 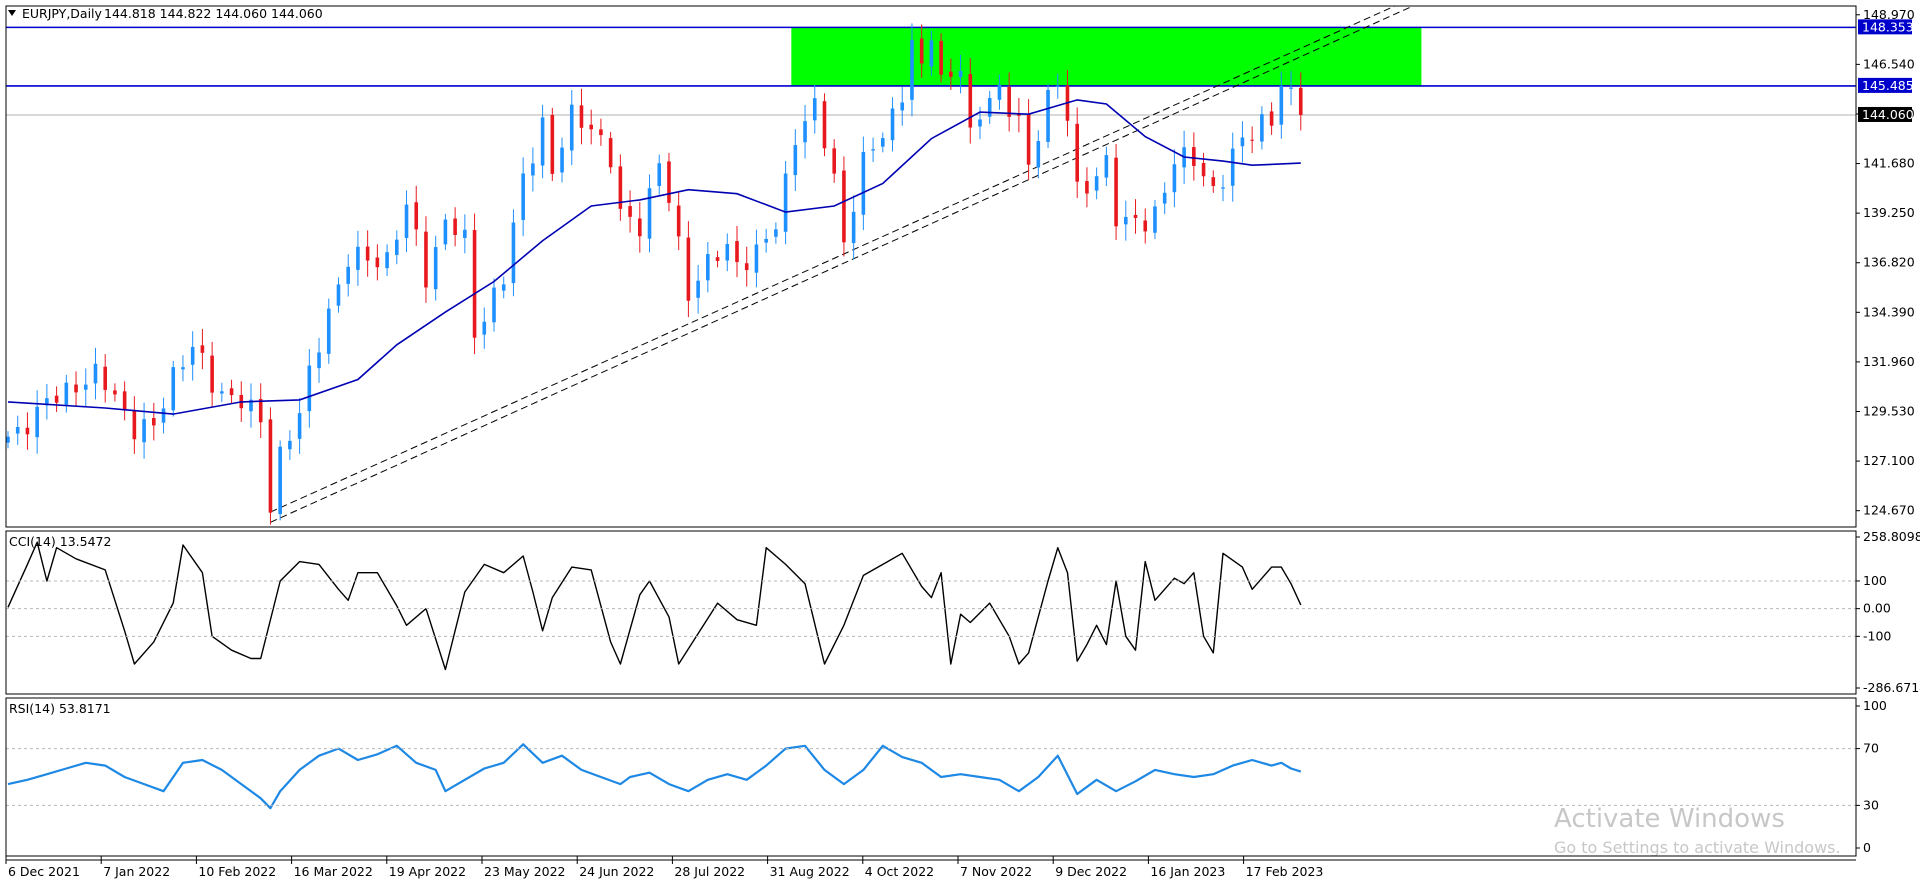 I want to click on price-tag-145.485: 145.485, so click(x=1886, y=85).